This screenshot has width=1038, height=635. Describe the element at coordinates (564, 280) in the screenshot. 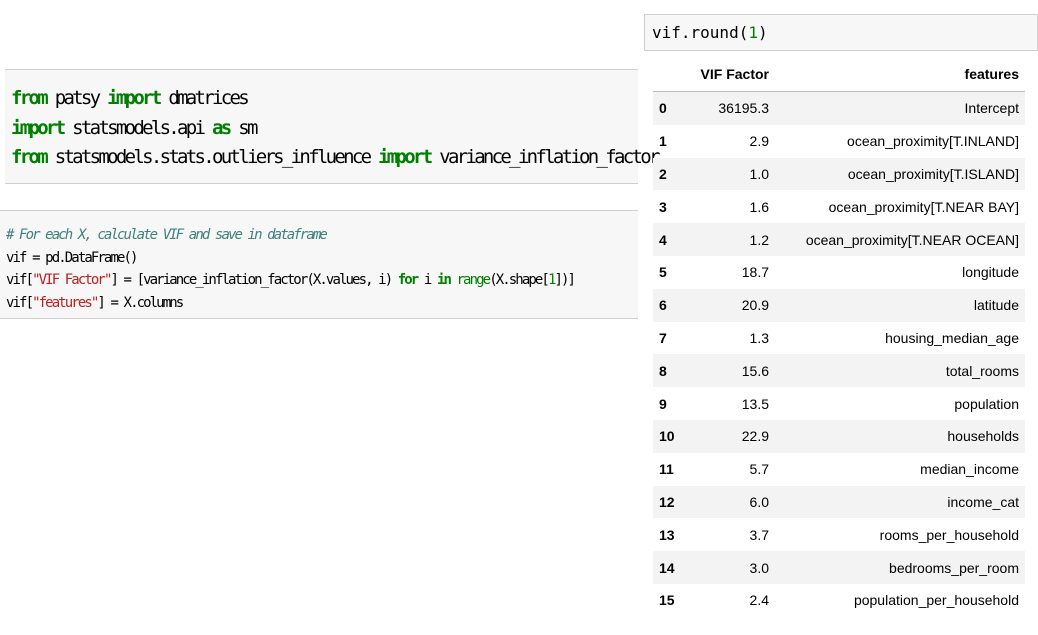

I see `code-token: ])]` at that location.